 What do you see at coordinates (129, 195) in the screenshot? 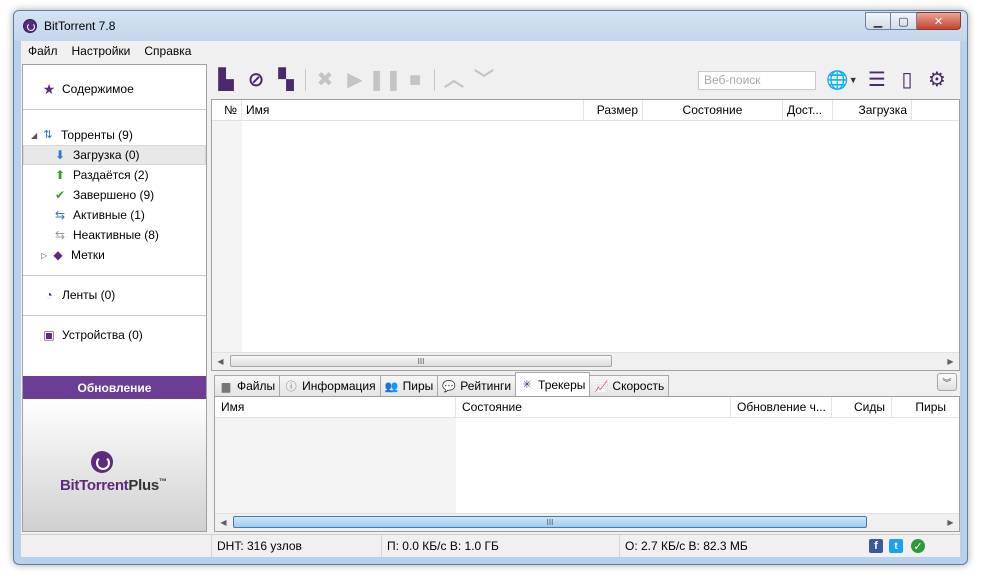
I see `sidebar-item-completed: ✔ Завершено (9)` at bounding box center [129, 195].